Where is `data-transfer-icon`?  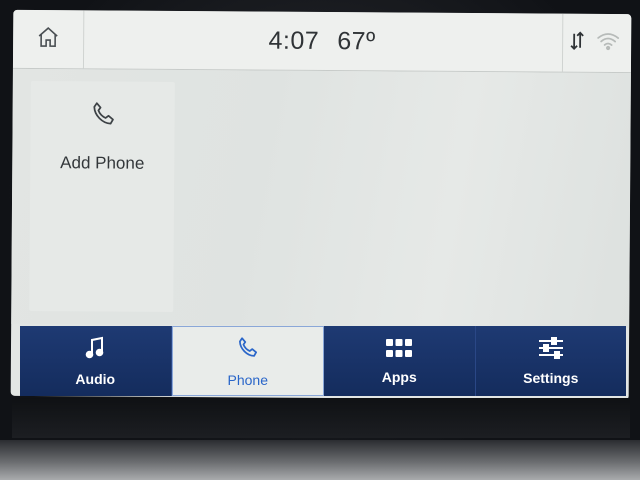
data-transfer-icon is located at coordinates (577, 42).